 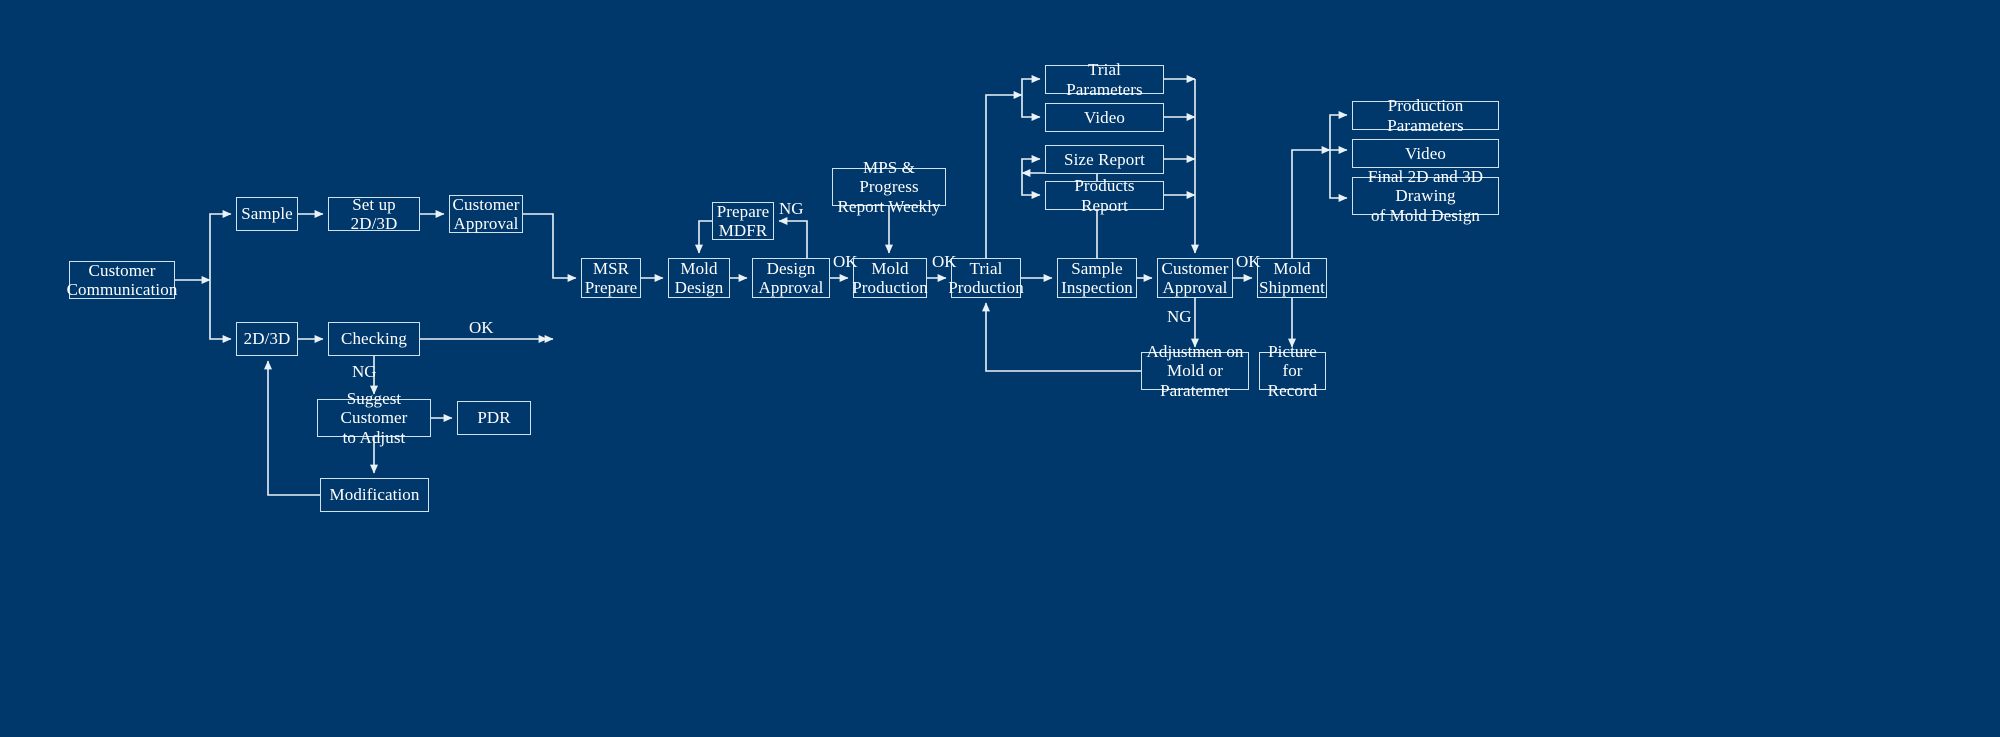 What do you see at coordinates (220, 245) in the screenshot?
I see `edge-bus-to-sample` at bounding box center [220, 245].